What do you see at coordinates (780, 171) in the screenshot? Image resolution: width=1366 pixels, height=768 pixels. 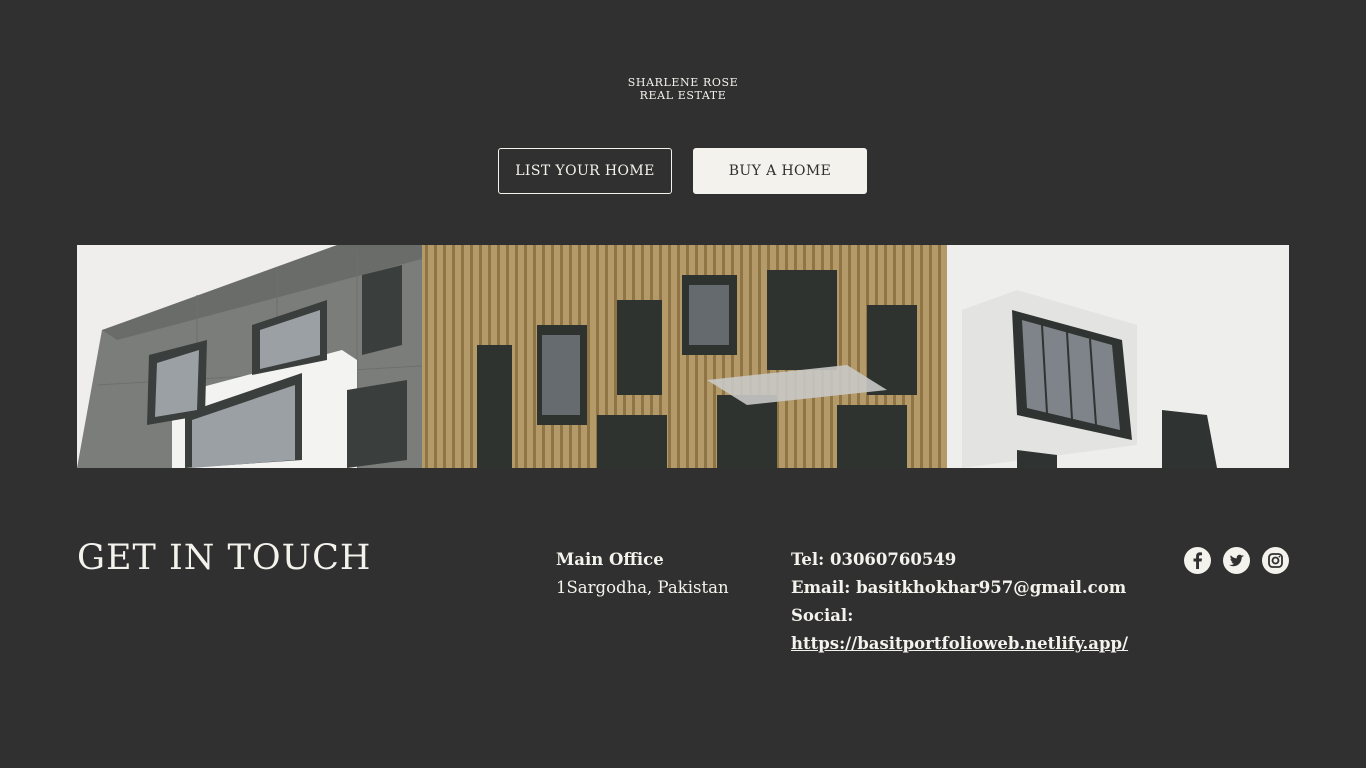 I see `buy-a-home-button: BUY A HOME` at bounding box center [780, 171].